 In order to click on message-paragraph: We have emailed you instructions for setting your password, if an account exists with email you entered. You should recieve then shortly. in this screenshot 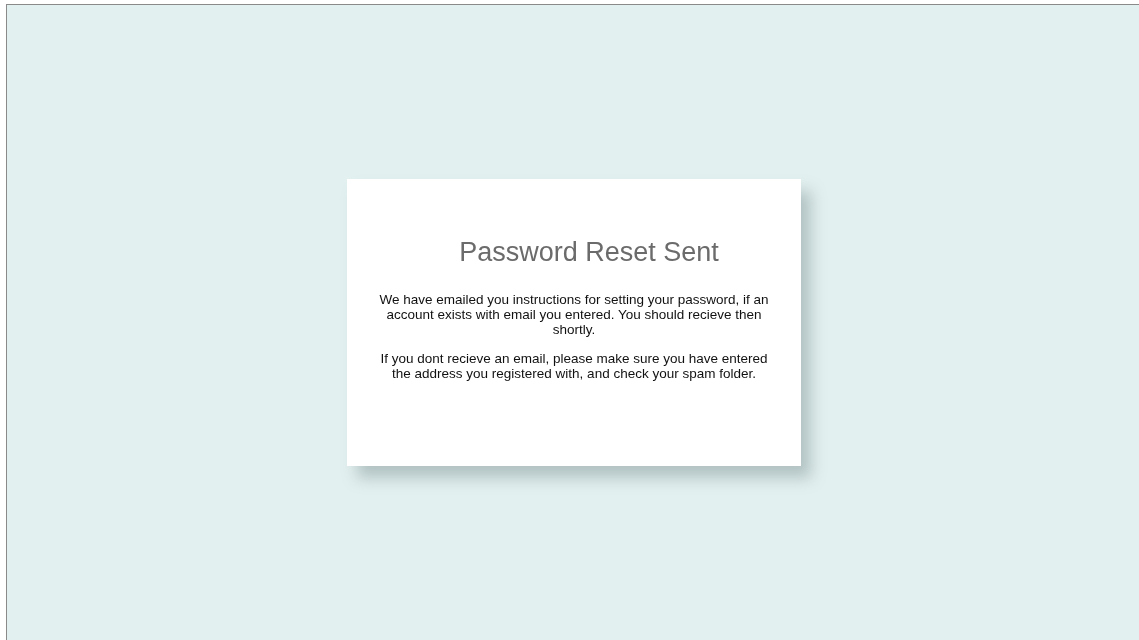, I will do `click(574, 314)`.